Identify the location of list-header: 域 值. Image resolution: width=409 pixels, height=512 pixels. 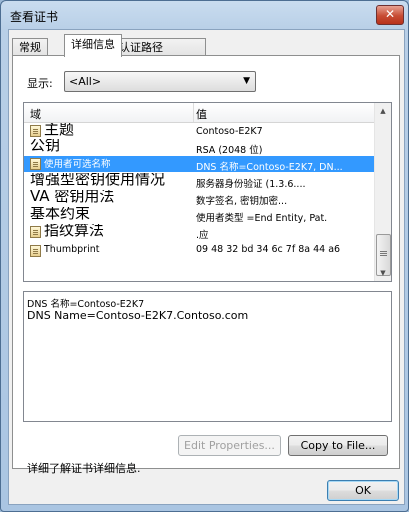
(199, 113).